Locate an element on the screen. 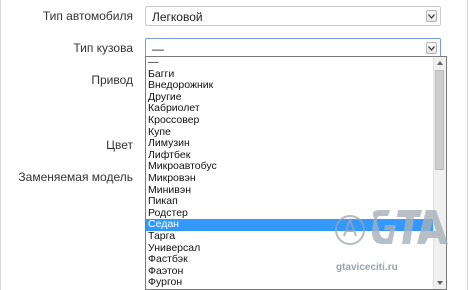 The image size is (468, 290). color-label: Цвет is located at coordinates (119, 145).